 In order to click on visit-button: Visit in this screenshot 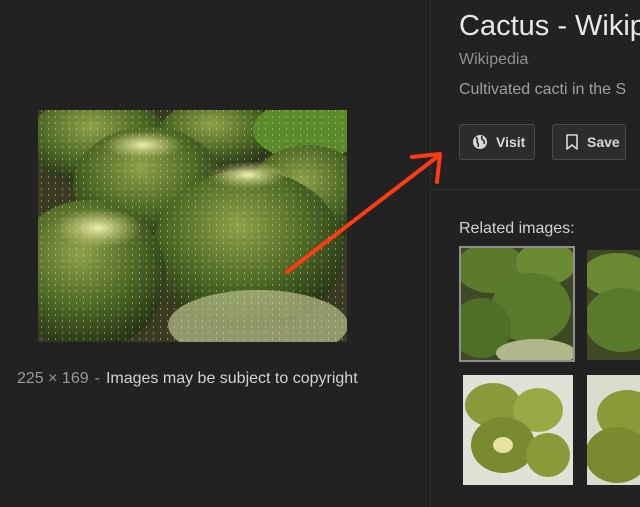, I will do `click(497, 142)`.